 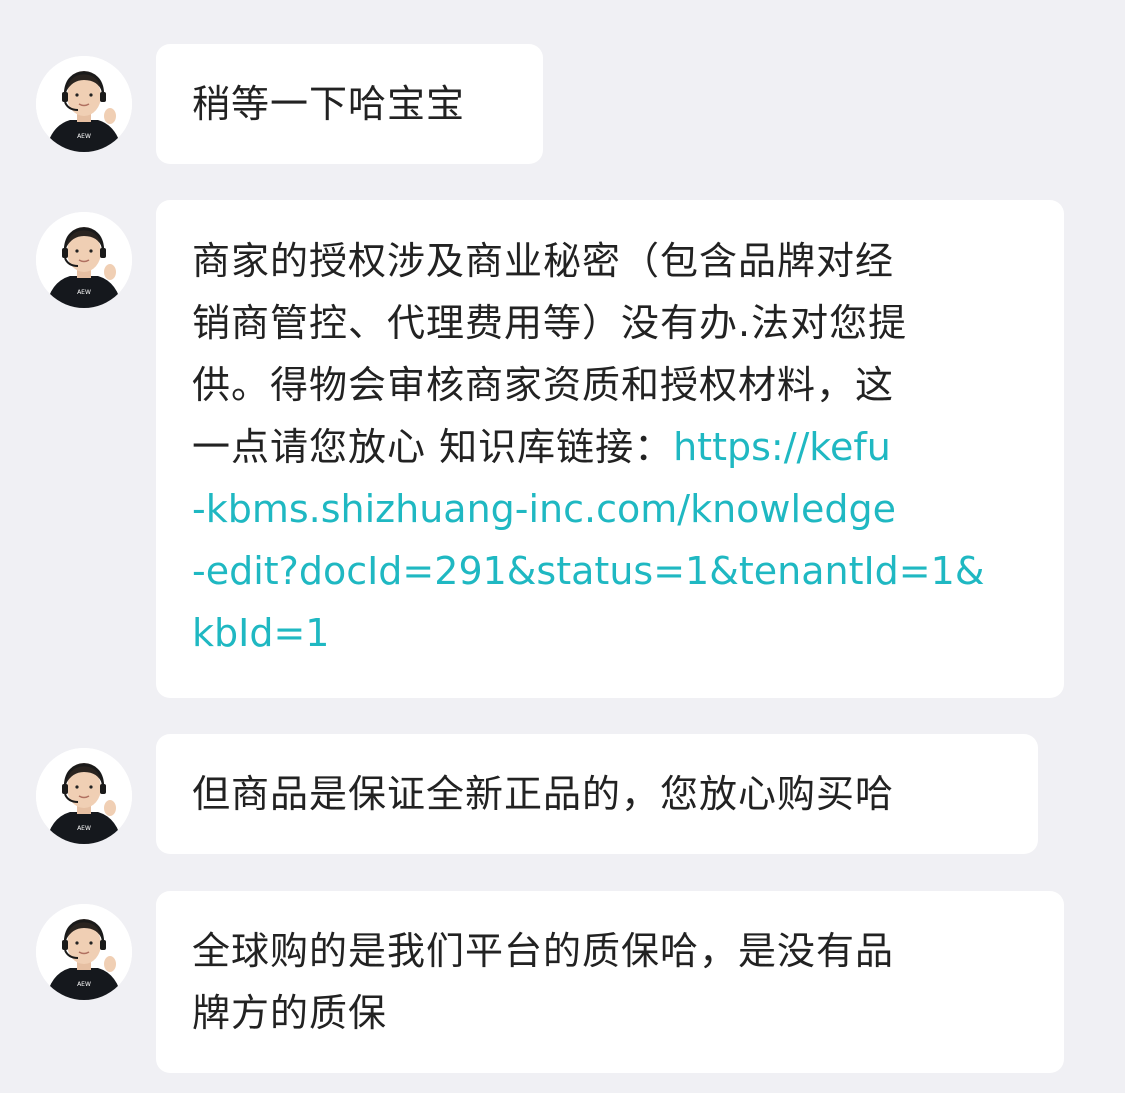 What do you see at coordinates (543, 951) in the screenshot?
I see `message-text: 全球购的是我们平台的质保哈，是没有品` at bounding box center [543, 951].